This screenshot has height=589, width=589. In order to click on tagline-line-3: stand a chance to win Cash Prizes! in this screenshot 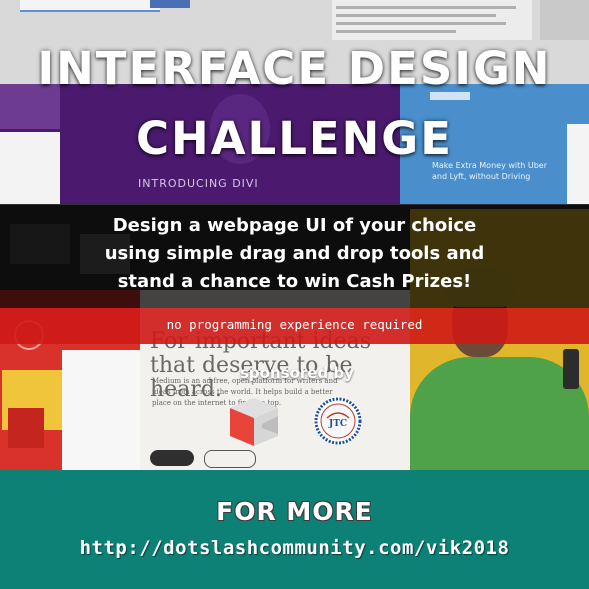, I will do `click(294, 281)`.